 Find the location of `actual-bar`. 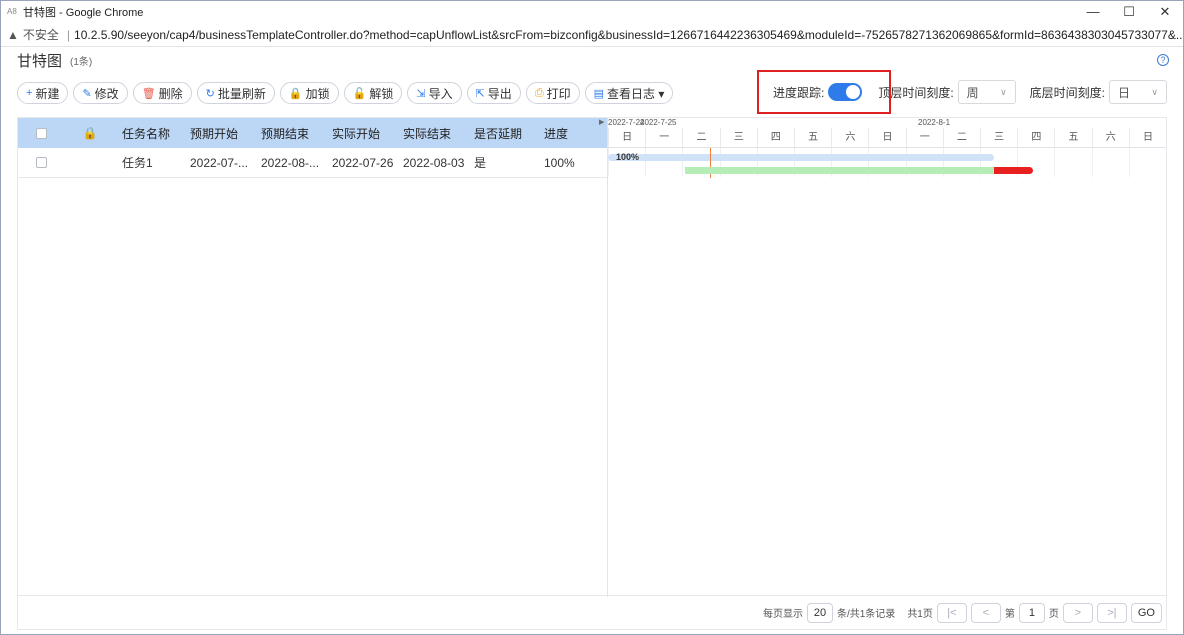

actual-bar is located at coordinates (839, 170).